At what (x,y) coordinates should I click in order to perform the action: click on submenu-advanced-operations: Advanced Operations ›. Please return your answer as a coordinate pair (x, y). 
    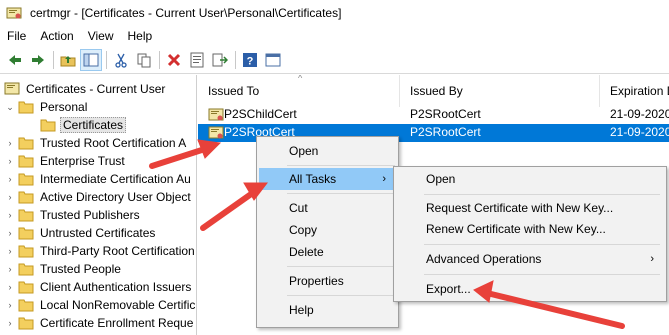
    Looking at the image, I should click on (530, 259).